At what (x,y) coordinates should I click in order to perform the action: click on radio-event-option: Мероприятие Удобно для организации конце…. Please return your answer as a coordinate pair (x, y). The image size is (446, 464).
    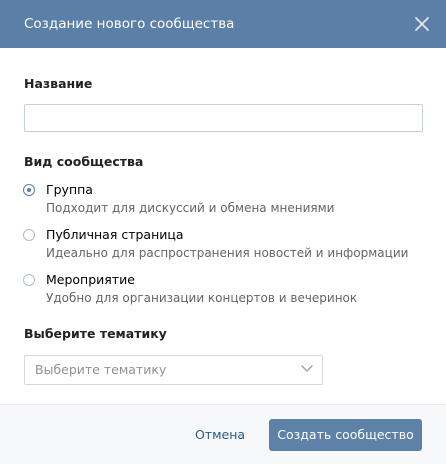
    Looking at the image, I should click on (222, 288).